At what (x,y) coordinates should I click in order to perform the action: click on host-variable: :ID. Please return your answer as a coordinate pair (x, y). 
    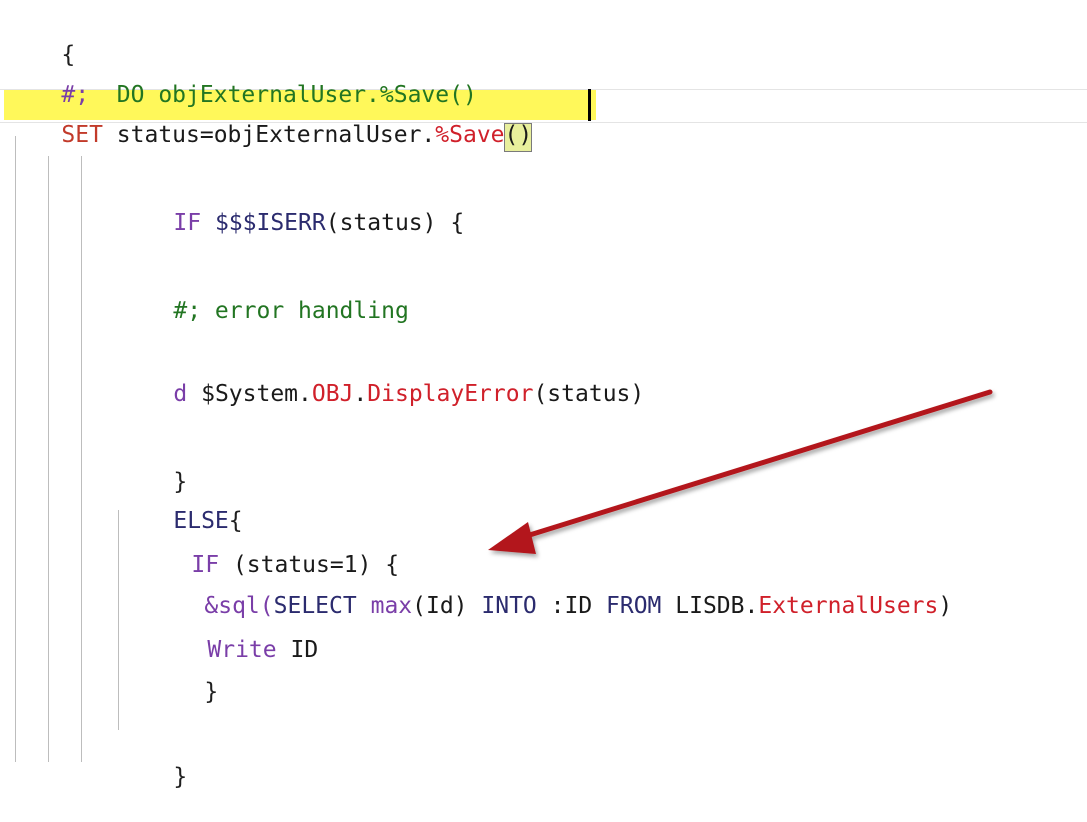
    Looking at the image, I should click on (564, 606).